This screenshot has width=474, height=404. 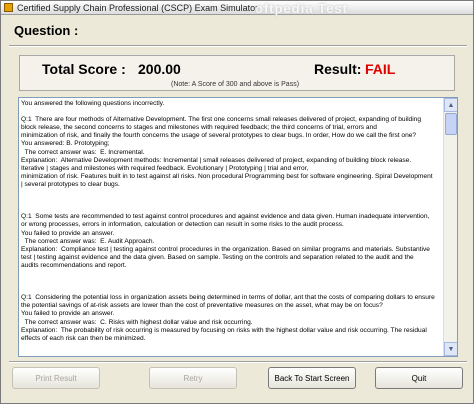 I want to click on retry-button: Retry, so click(x=193, y=378).